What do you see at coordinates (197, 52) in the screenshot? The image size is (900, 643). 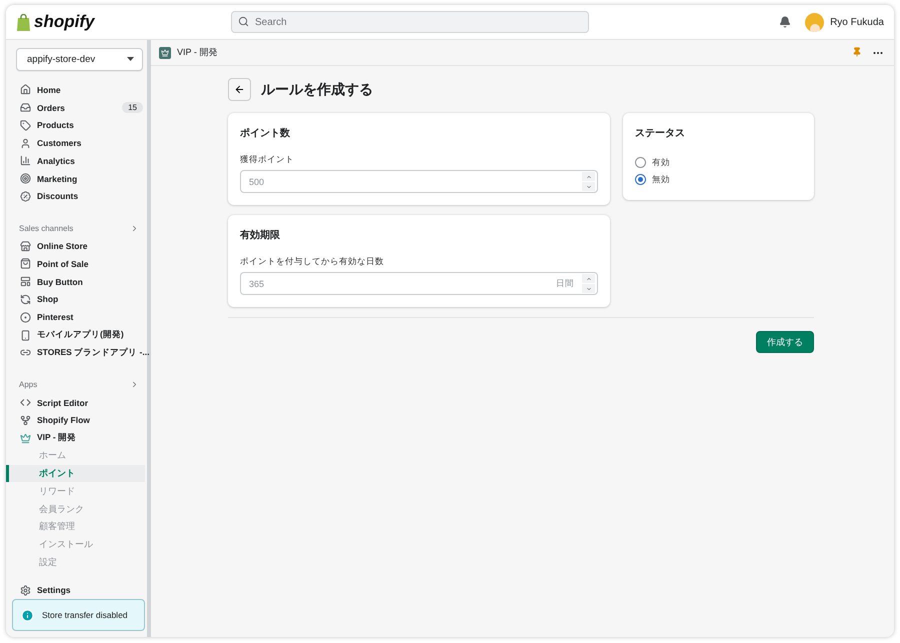 I see `app-title: VIP - 開発` at bounding box center [197, 52].